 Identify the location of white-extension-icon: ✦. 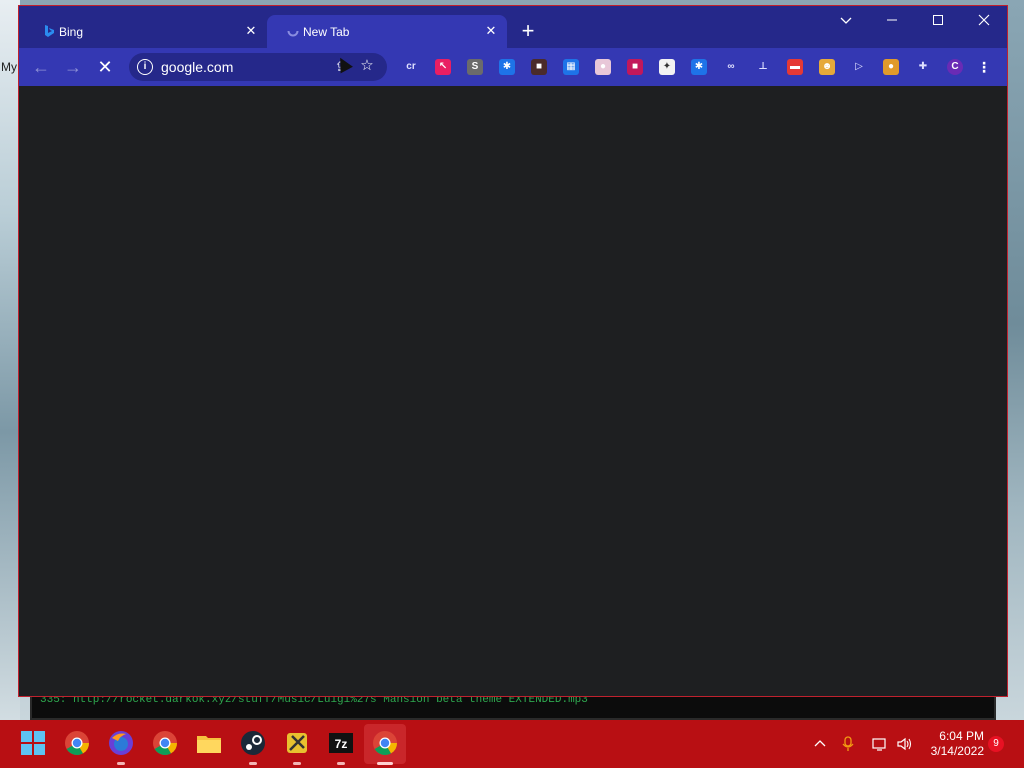
(667, 67).